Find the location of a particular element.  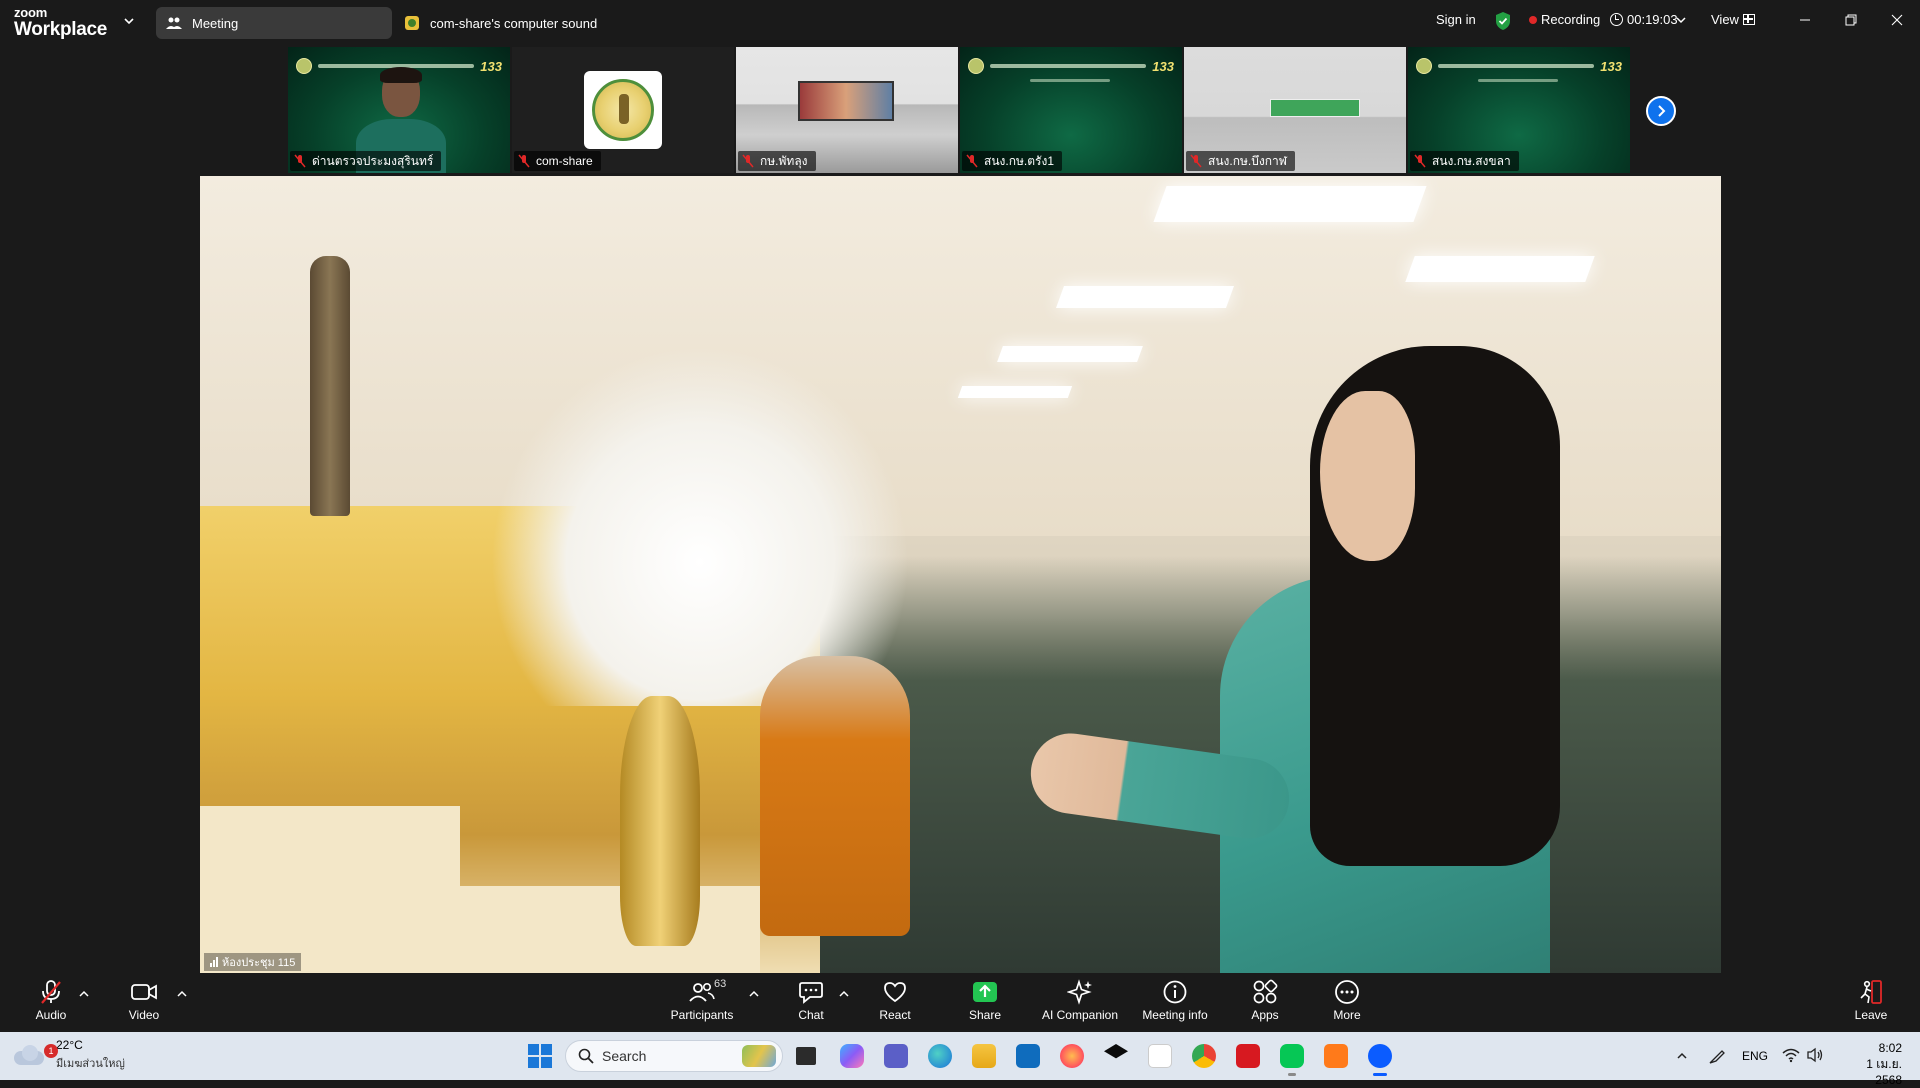

restore-button is located at coordinates (1851, 20).